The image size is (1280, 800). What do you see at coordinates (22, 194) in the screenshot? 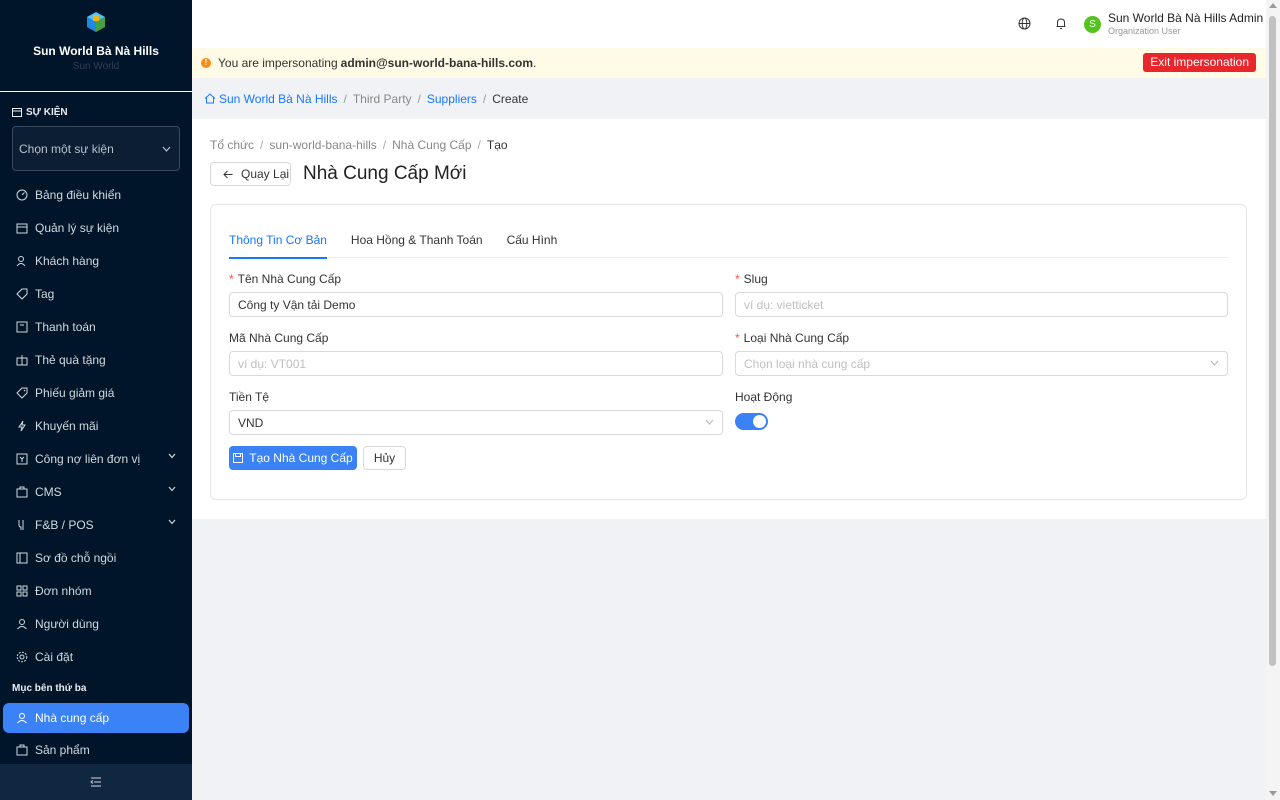
I see `dashboard-icon` at bounding box center [22, 194].